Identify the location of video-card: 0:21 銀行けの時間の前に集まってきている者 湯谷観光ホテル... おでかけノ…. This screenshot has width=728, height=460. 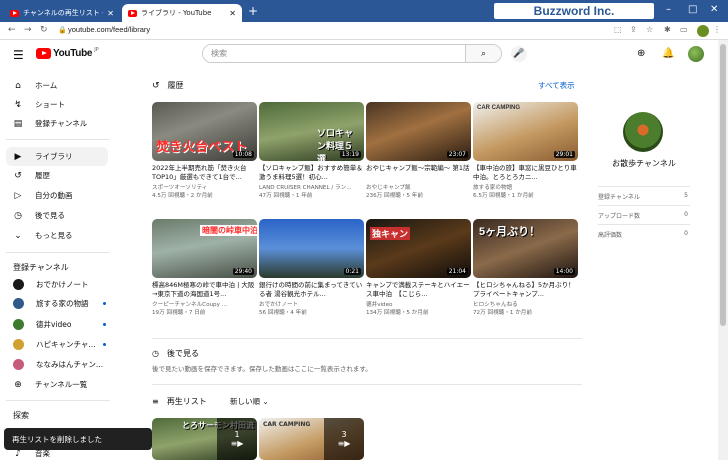
(311, 267).